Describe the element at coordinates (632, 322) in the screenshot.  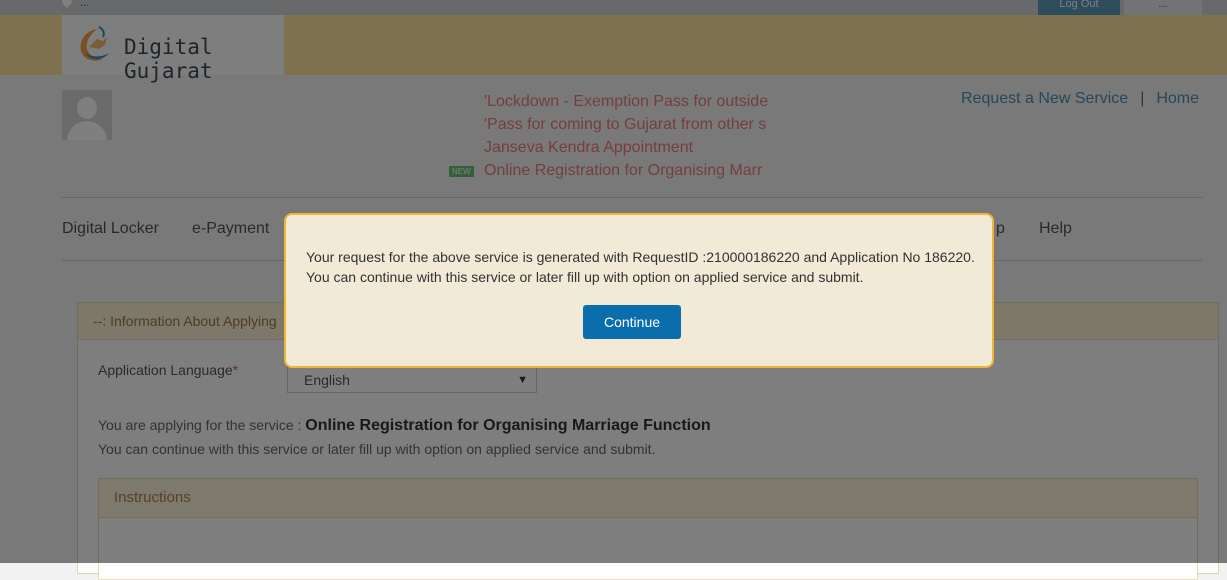
I see `continue-button: Continue` at that location.